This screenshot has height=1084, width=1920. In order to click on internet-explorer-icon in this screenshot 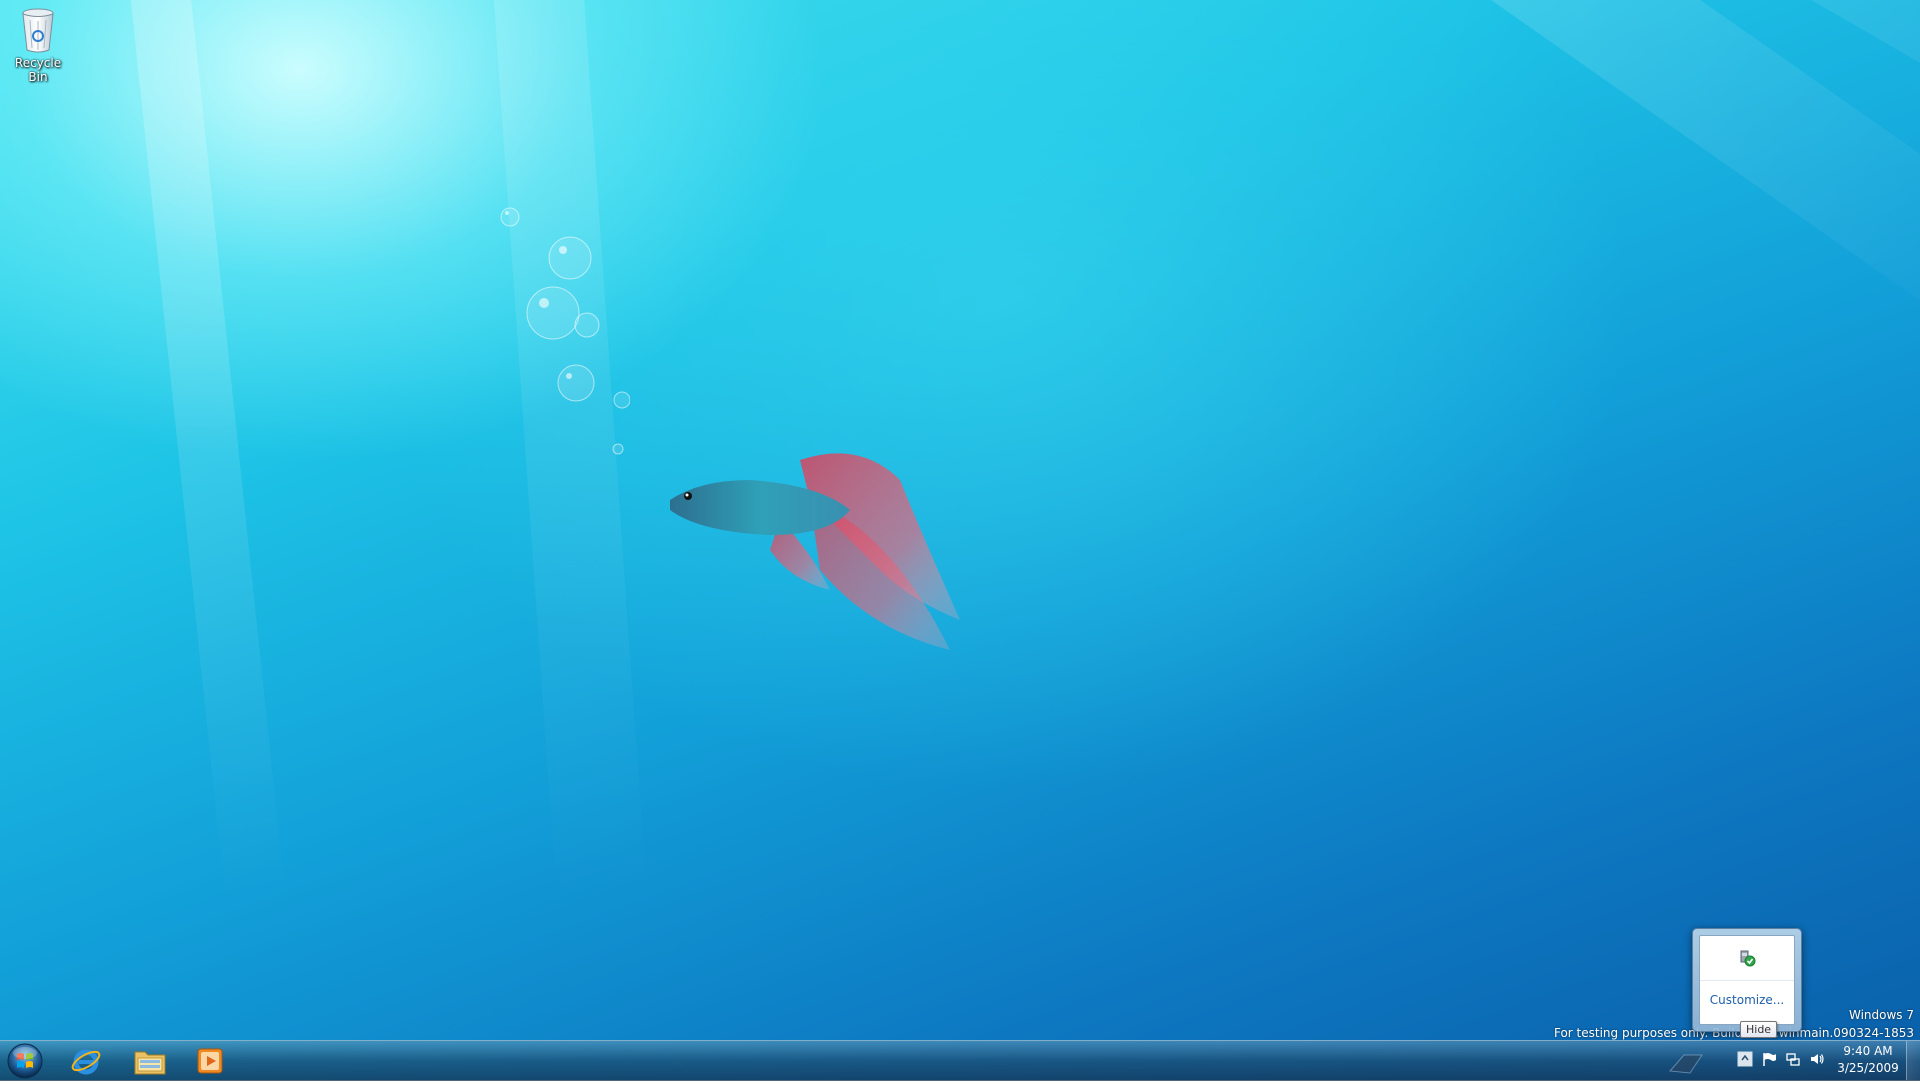, I will do `click(86, 1061)`.